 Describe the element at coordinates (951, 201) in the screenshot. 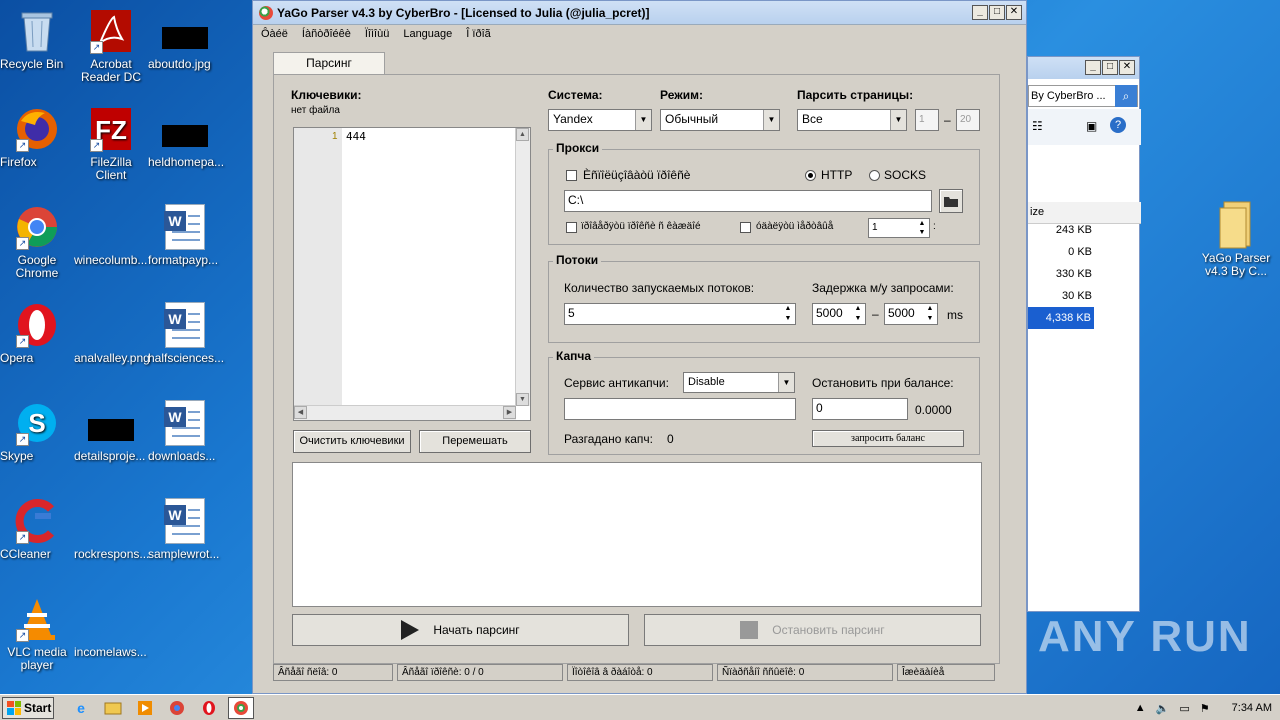

I see `folder-open-icon` at that location.